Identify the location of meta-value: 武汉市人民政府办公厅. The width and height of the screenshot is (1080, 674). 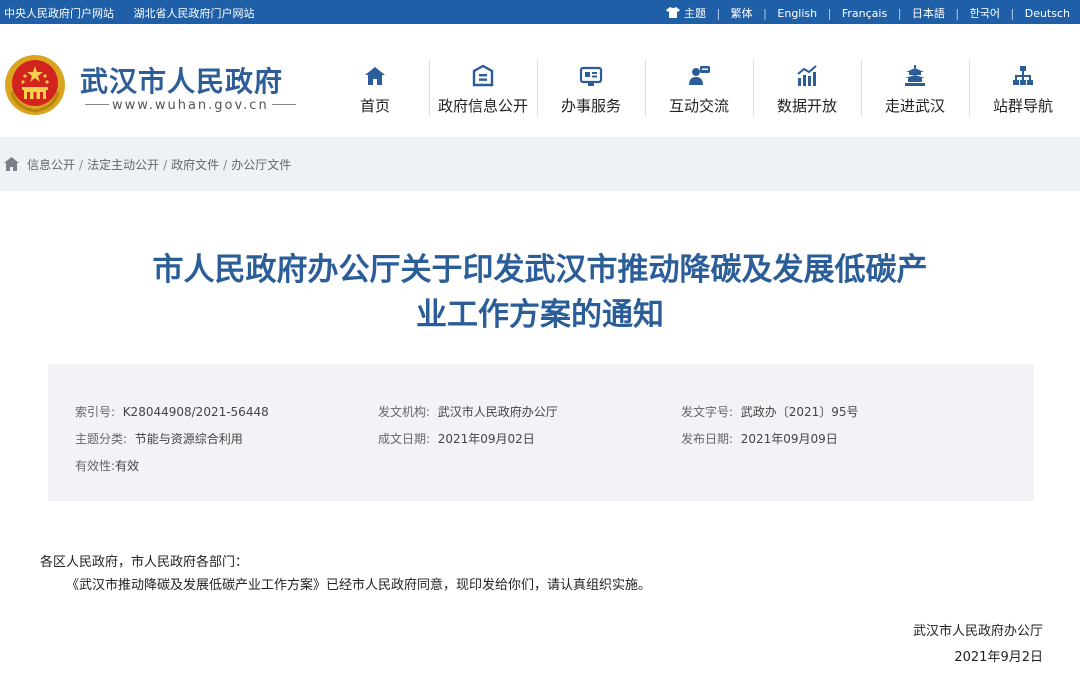
(497, 412).